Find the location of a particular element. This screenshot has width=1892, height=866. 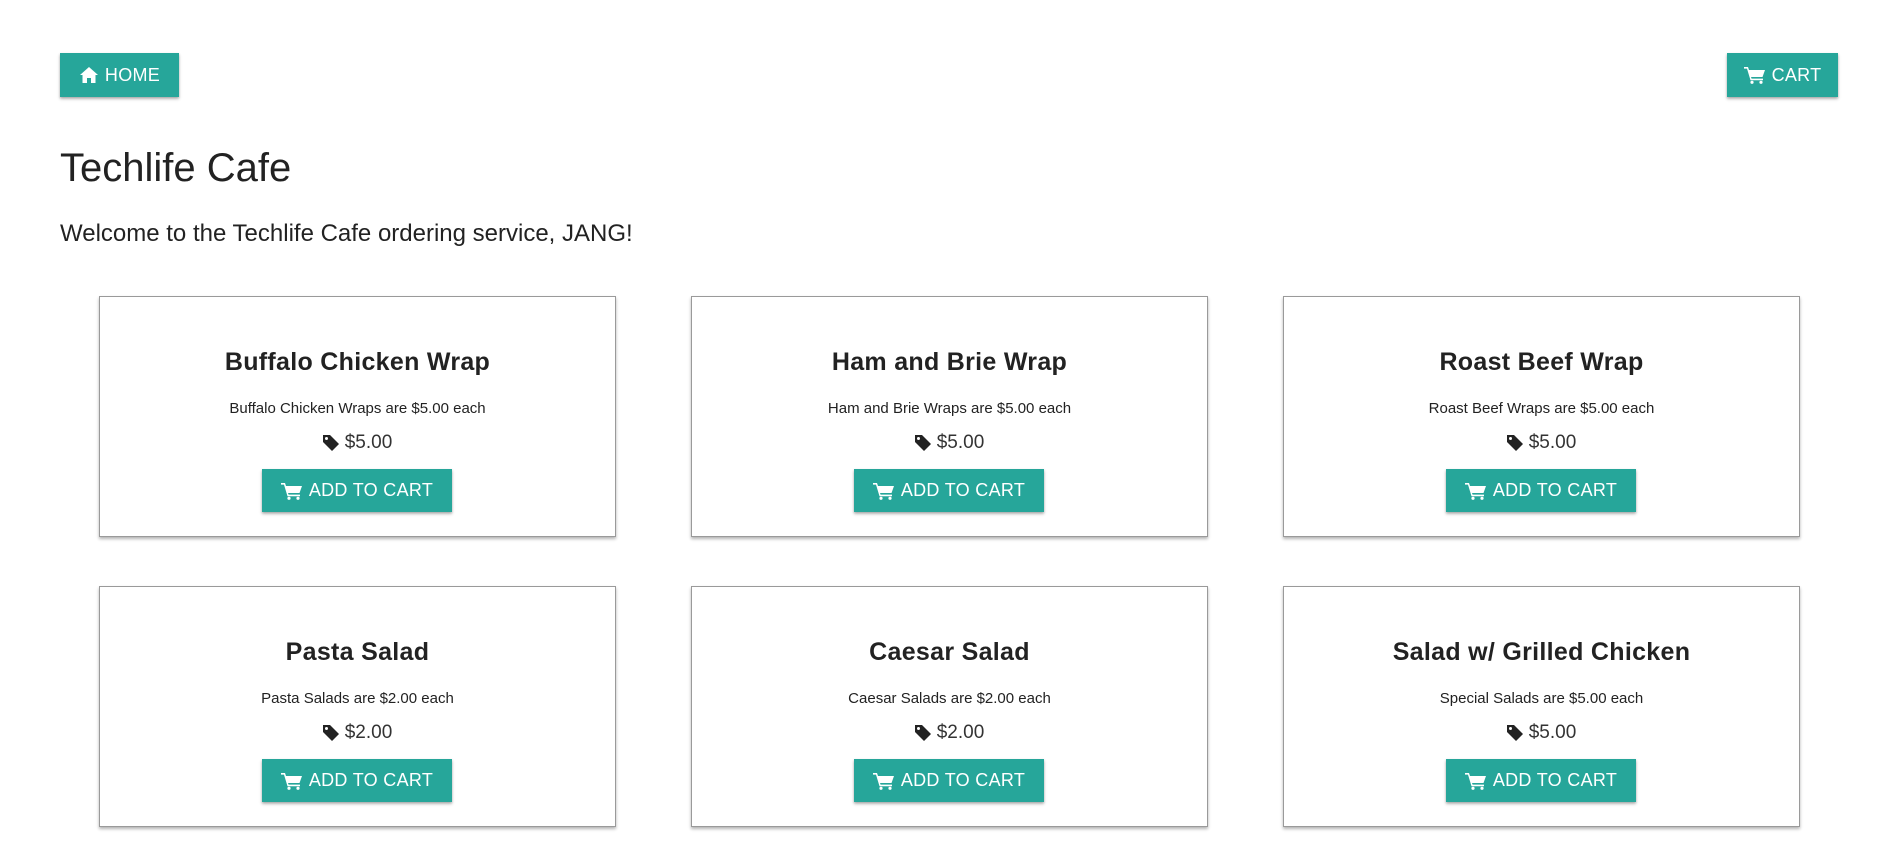

home-icon is located at coordinates (88, 75).